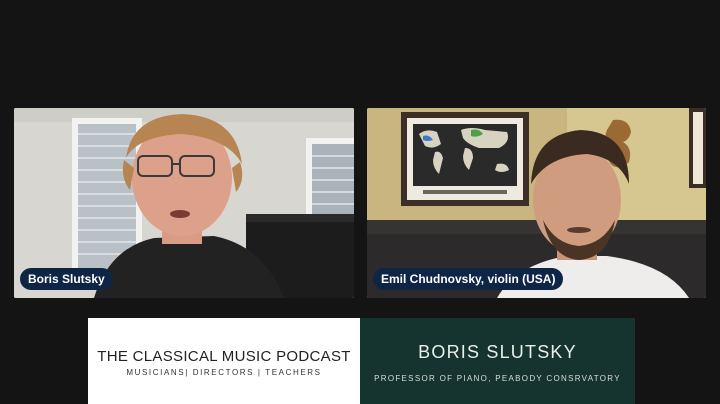  I want to click on podcast-subtitle: MUSICIANS| DIRECTORS | TEACHERS, so click(224, 372).